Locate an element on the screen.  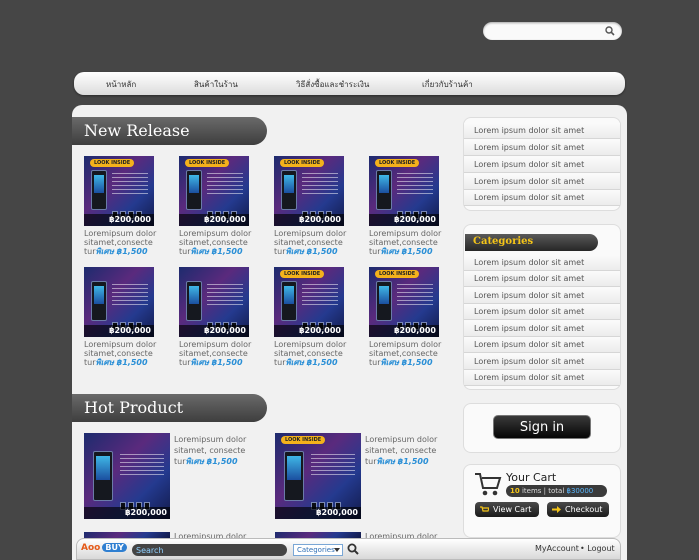
category-select-value: Categories is located at coordinates (316, 550).